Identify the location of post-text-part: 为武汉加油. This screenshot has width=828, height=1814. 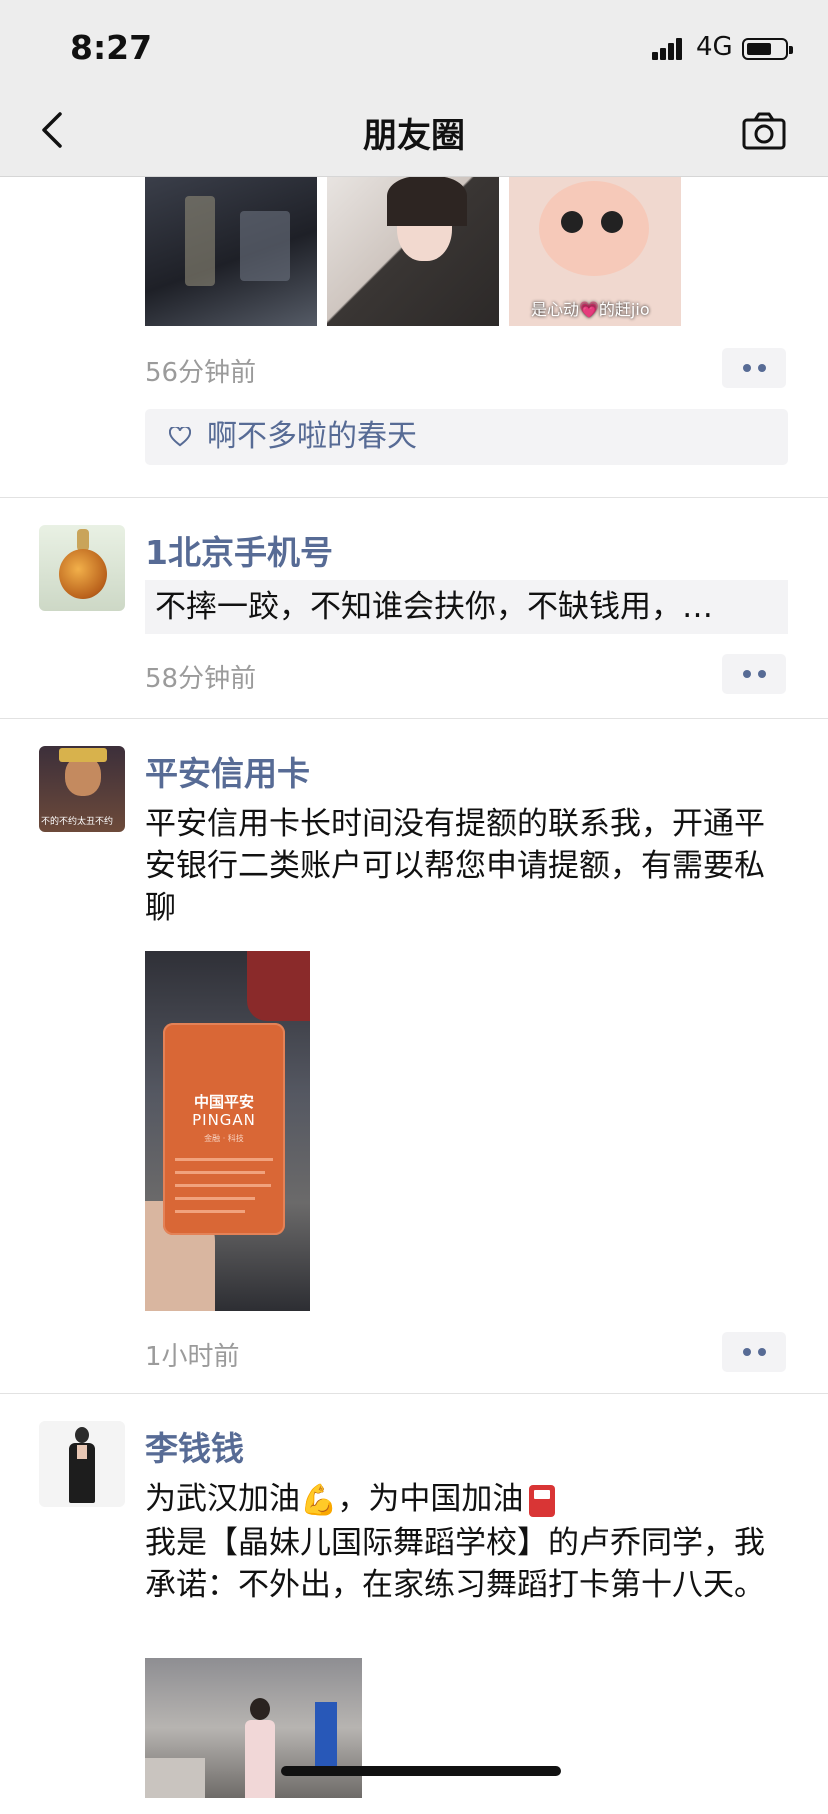
(222, 1499).